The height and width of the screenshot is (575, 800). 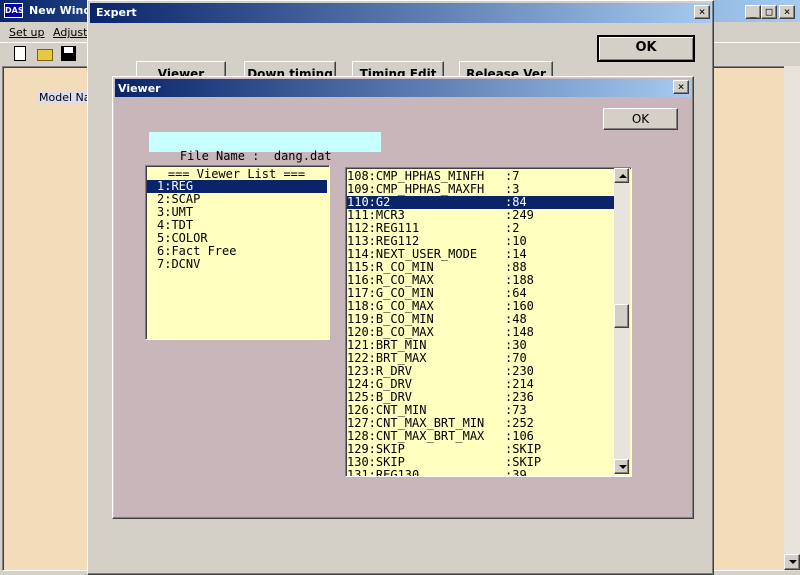 What do you see at coordinates (621, 175) in the screenshot?
I see `scroll-up-arrow` at bounding box center [621, 175].